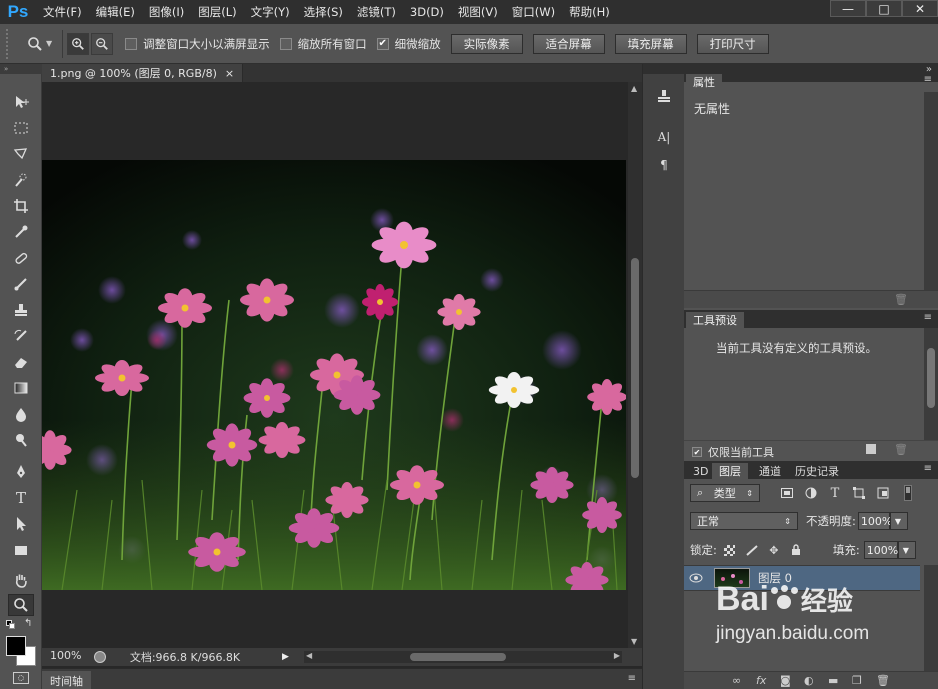 Image resolution: width=938 pixels, height=689 pixels. Describe the element at coordinates (21, 580) in the screenshot. I see `hand-tool-icon` at that location.